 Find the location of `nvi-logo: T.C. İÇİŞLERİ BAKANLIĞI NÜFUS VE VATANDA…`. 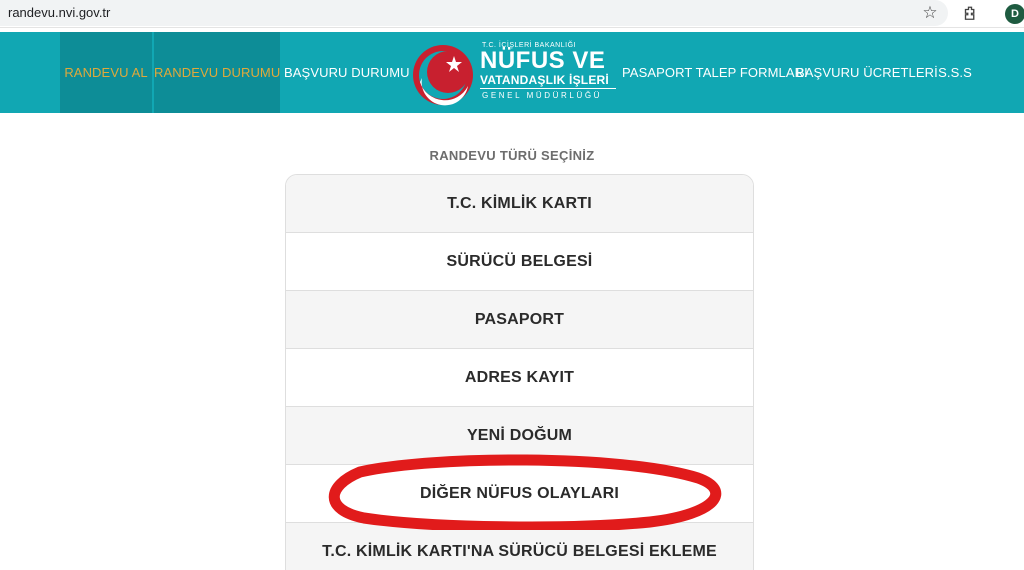

nvi-logo: T.C. İÇİŞLERİ BAKANLIĞI NÜFUS VE VATANDA… is located at coordinates (515, 73).